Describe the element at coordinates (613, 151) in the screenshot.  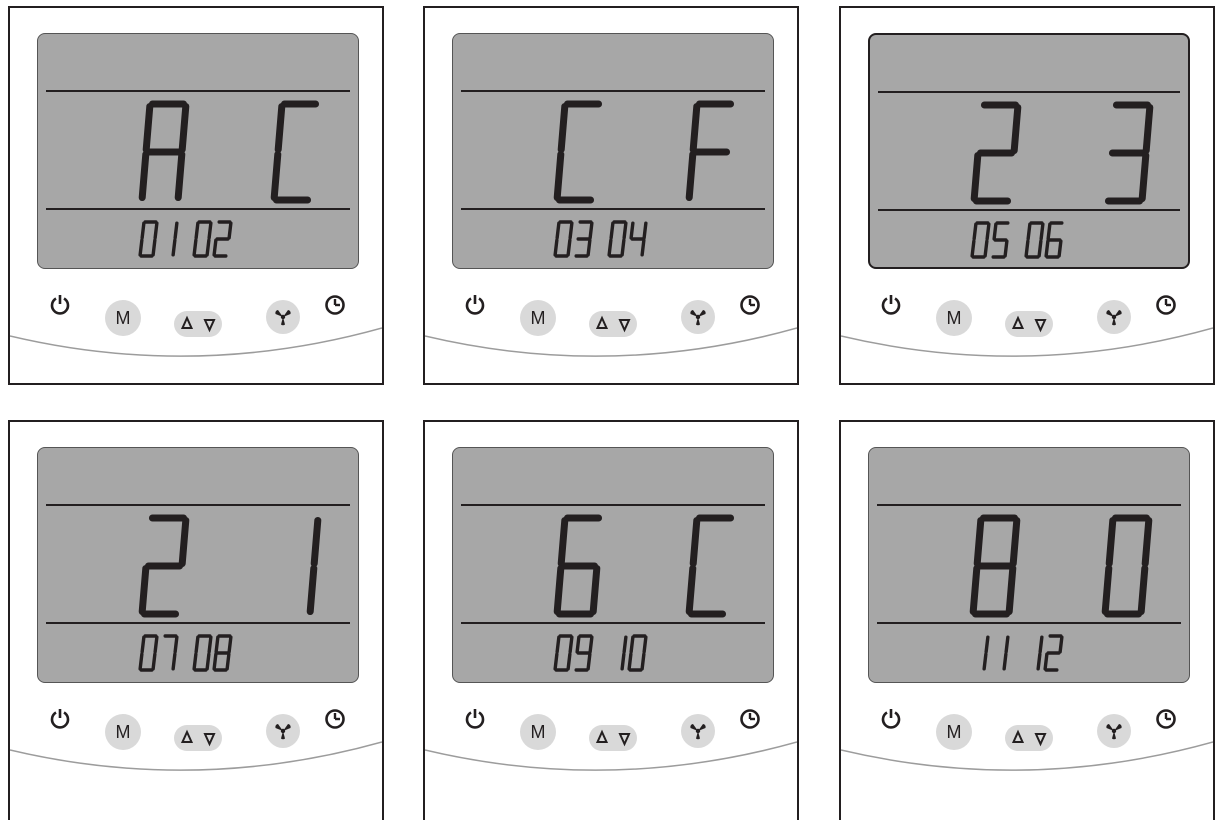
I see `lcd-screen: C F 0304` at that location.